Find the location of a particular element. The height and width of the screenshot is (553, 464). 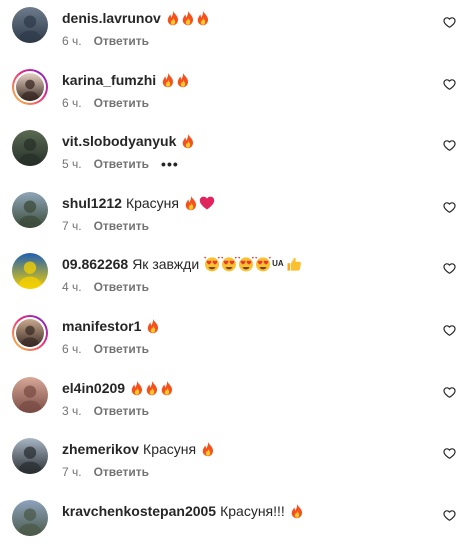

comment-username: el4in0209 is located at coordinates (93, 388).